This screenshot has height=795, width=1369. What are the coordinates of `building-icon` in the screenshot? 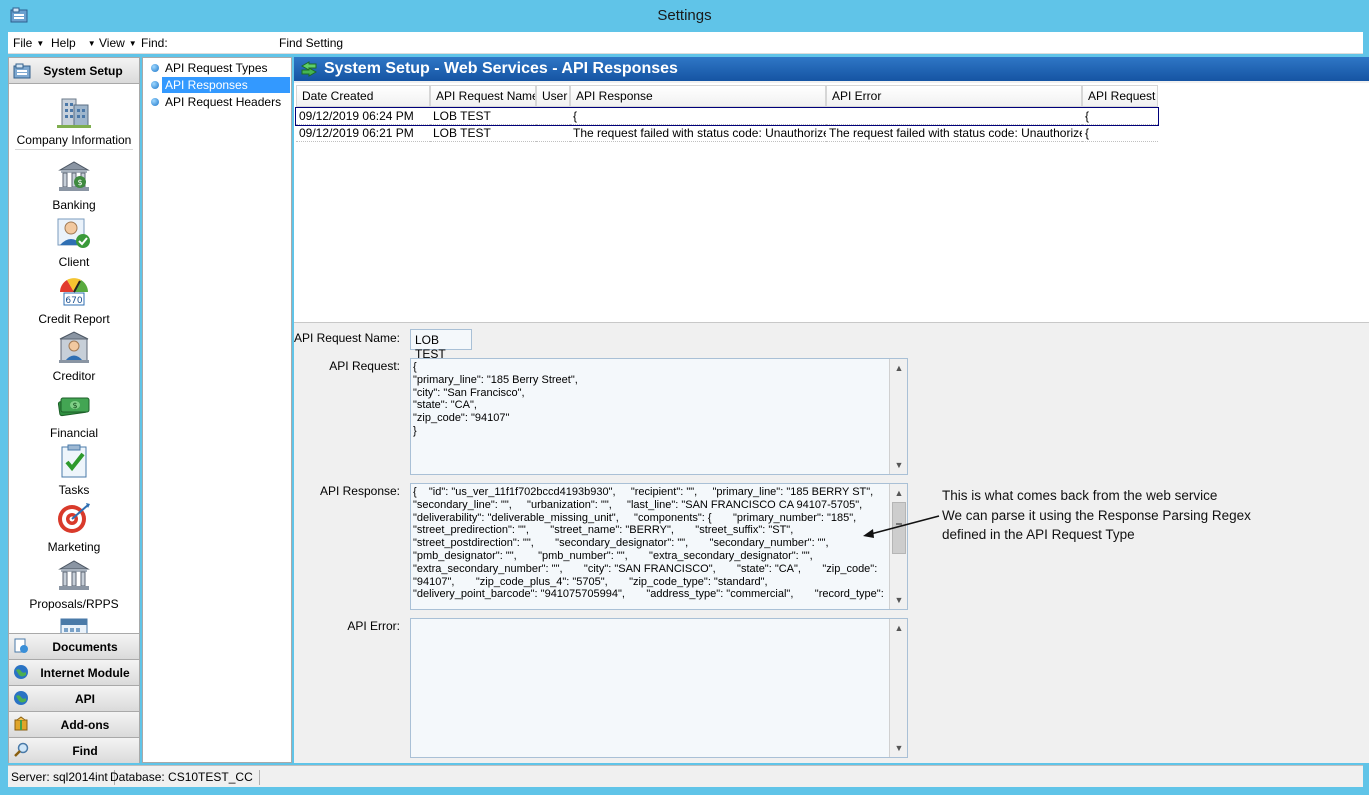 It's located at (74, 113).